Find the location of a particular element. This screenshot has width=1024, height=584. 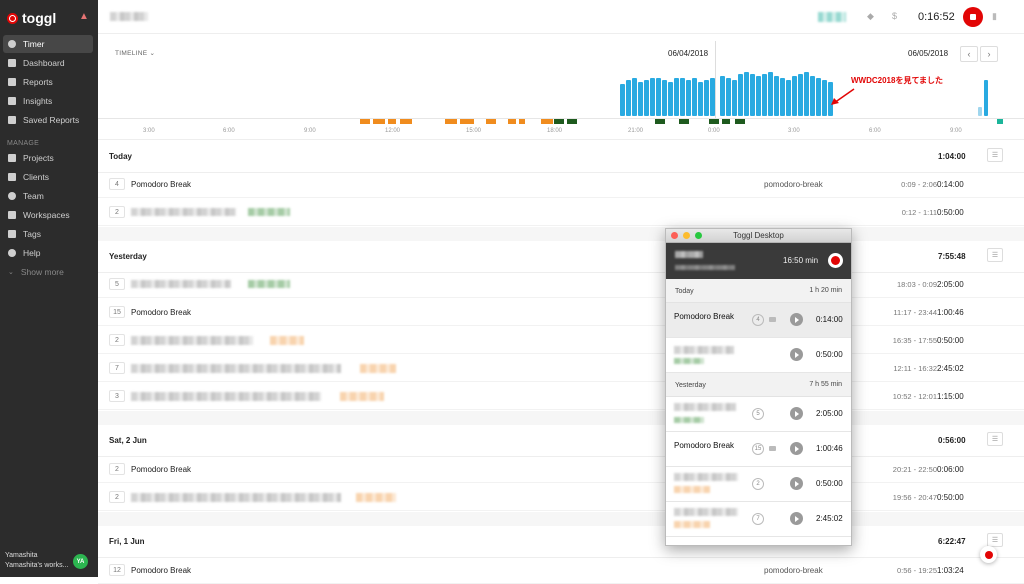

timeline-dropdown: TIMELINE ⌄ is located at coordinates (135, 53).